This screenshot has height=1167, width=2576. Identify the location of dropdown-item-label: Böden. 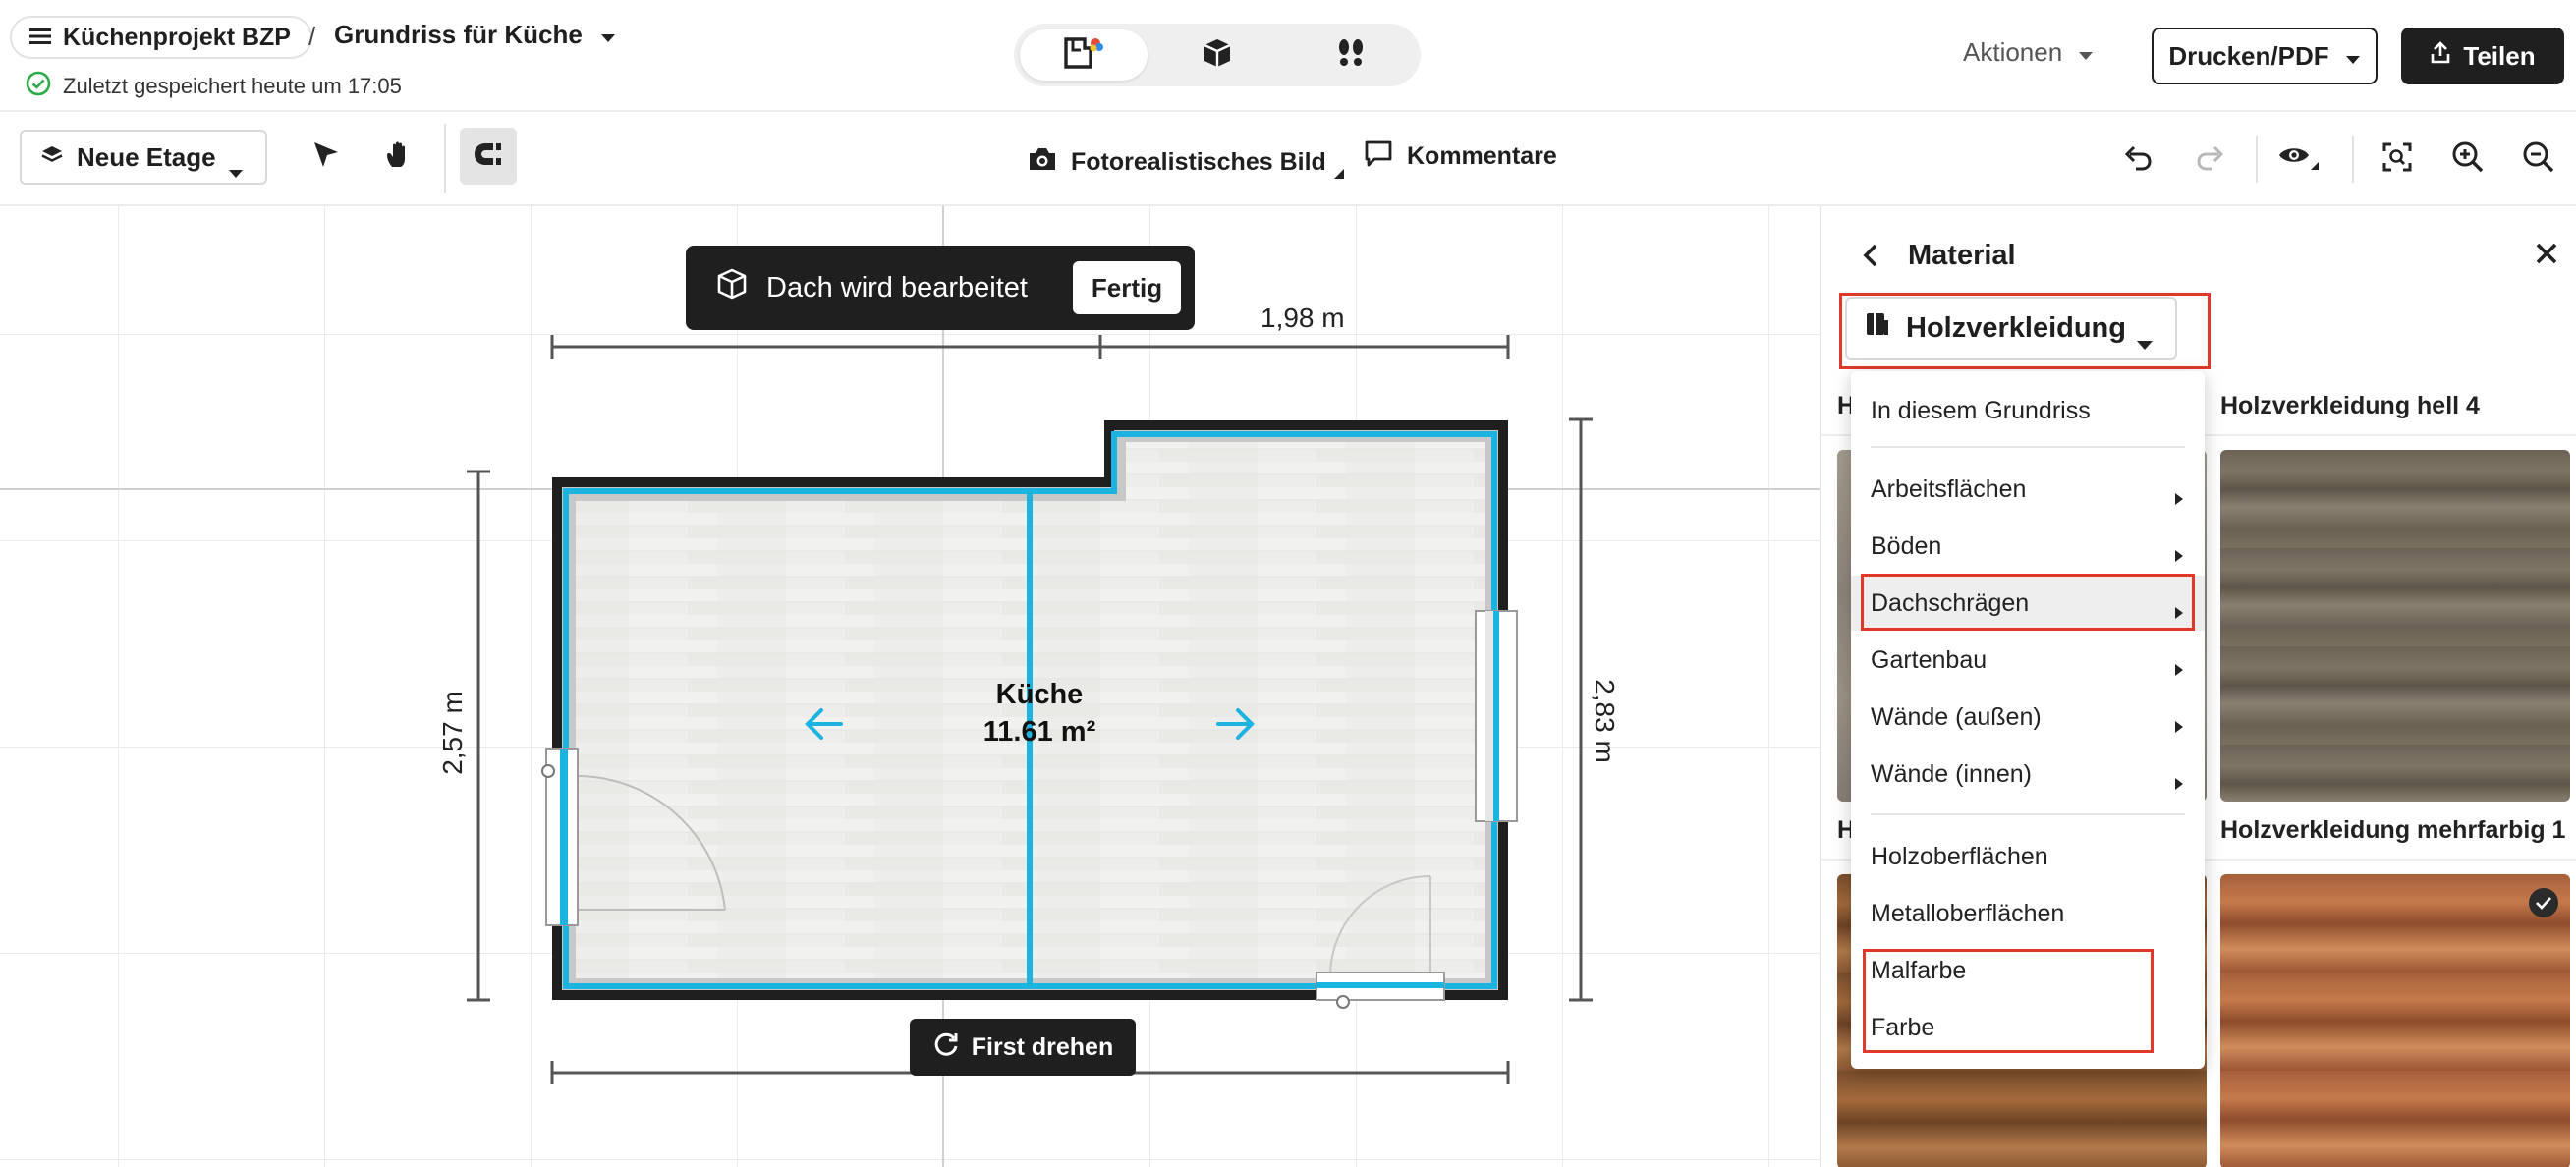
(1906, 546).